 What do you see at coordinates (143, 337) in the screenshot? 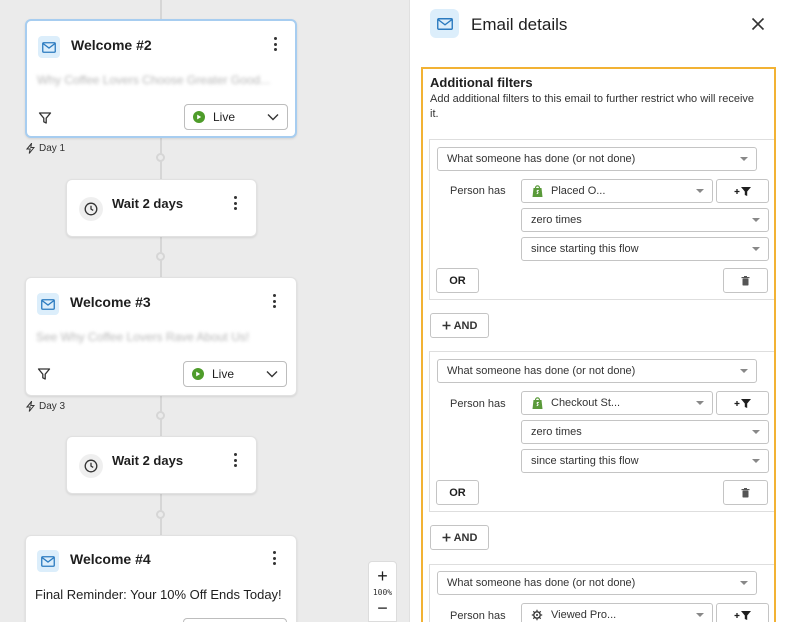
I see `email-preview-text: See Why Coffee Lovers Rave About Us!` at bounding box center [143, 337].